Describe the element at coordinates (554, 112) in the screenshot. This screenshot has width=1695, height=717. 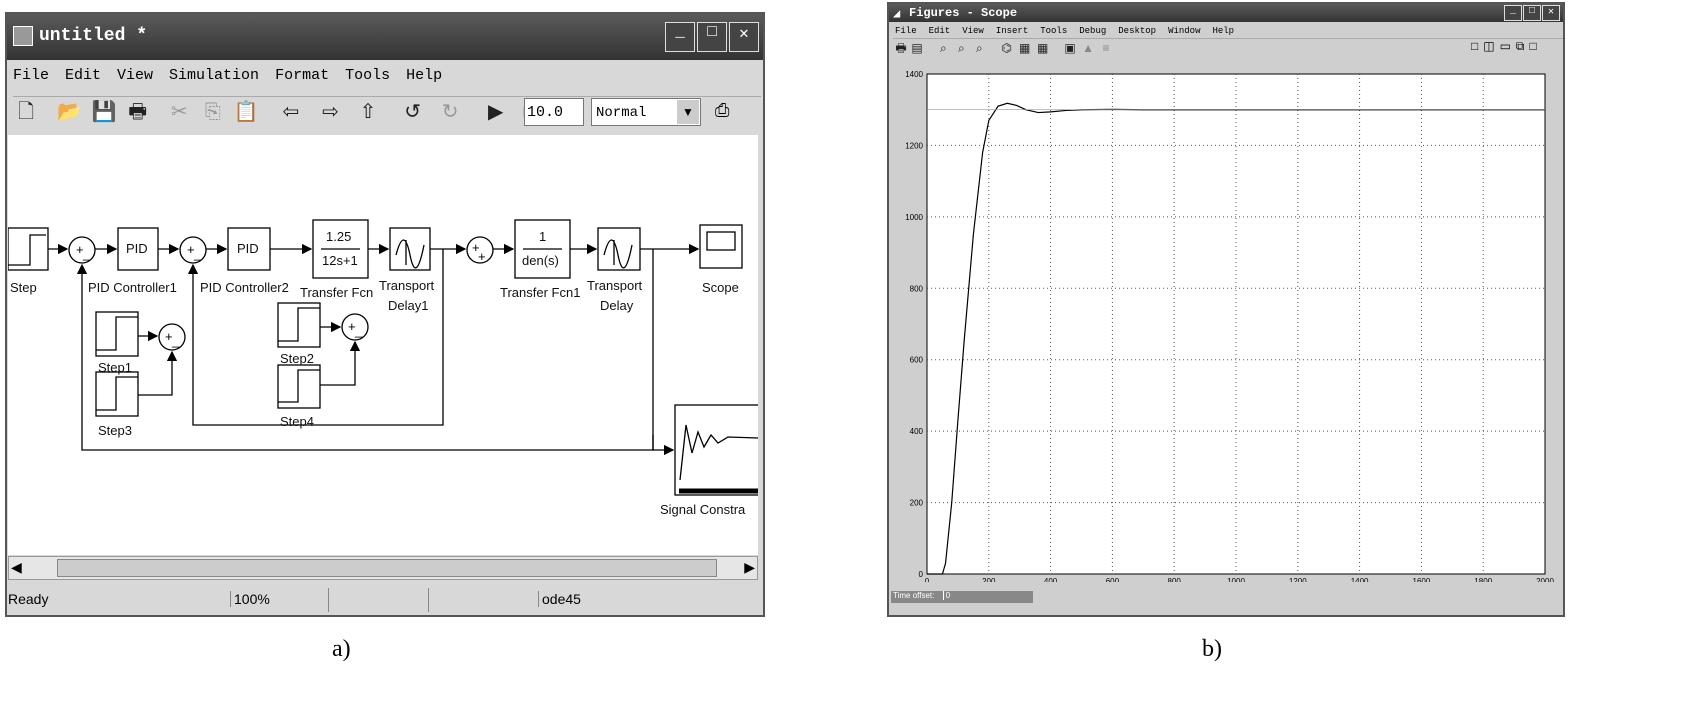
I see `stop-time-input: 10.0` at that location.